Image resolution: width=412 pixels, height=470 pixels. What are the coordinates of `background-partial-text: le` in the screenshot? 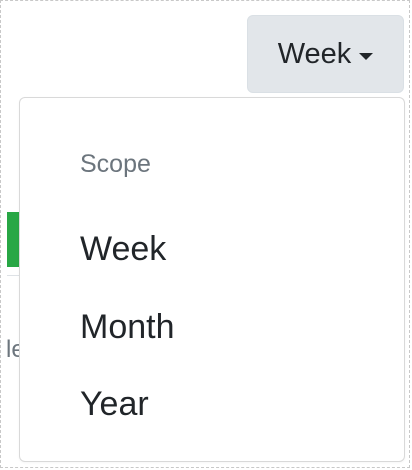 It's located at (13, 349).